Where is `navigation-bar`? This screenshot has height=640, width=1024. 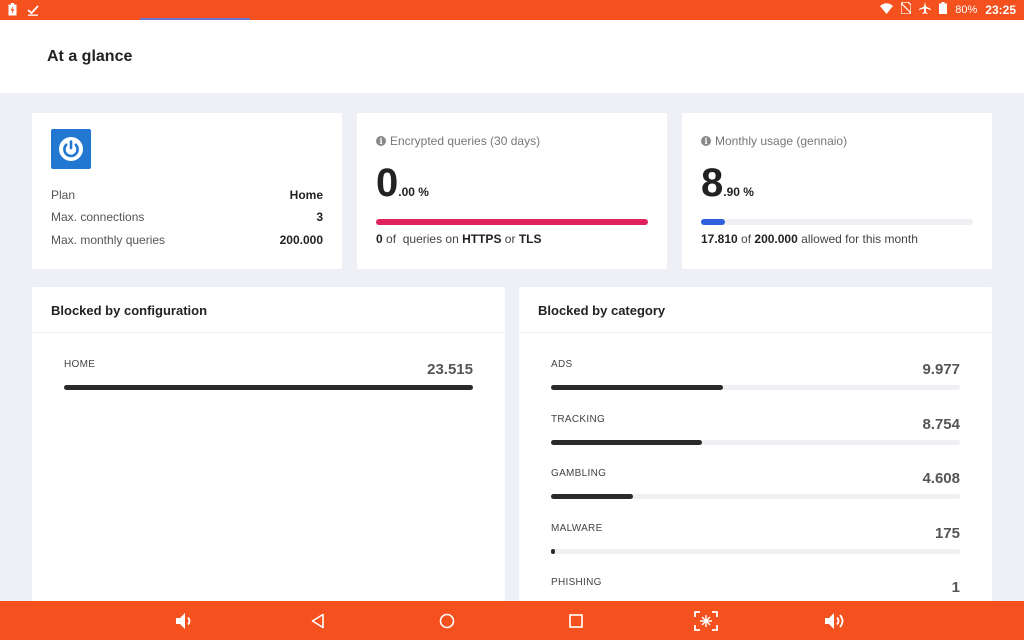 navigation-bar is located at coordinates (512, 620).